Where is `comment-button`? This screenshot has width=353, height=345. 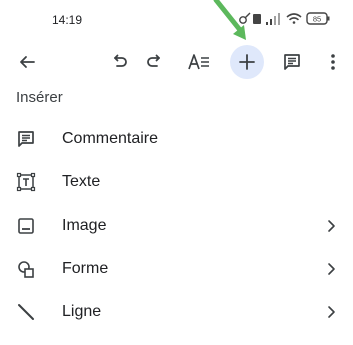
comment-button is located at coordinates (292, 62).